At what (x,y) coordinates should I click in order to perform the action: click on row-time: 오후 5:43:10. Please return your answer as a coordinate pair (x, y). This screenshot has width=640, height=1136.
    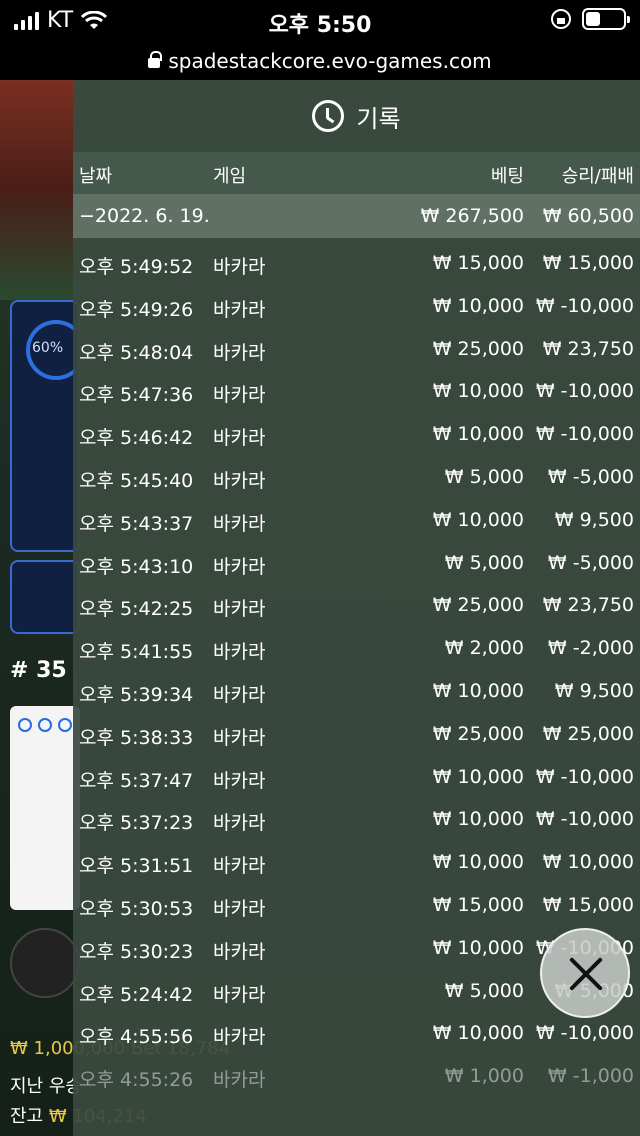
    Looking at the image, I should click on (136, 566).